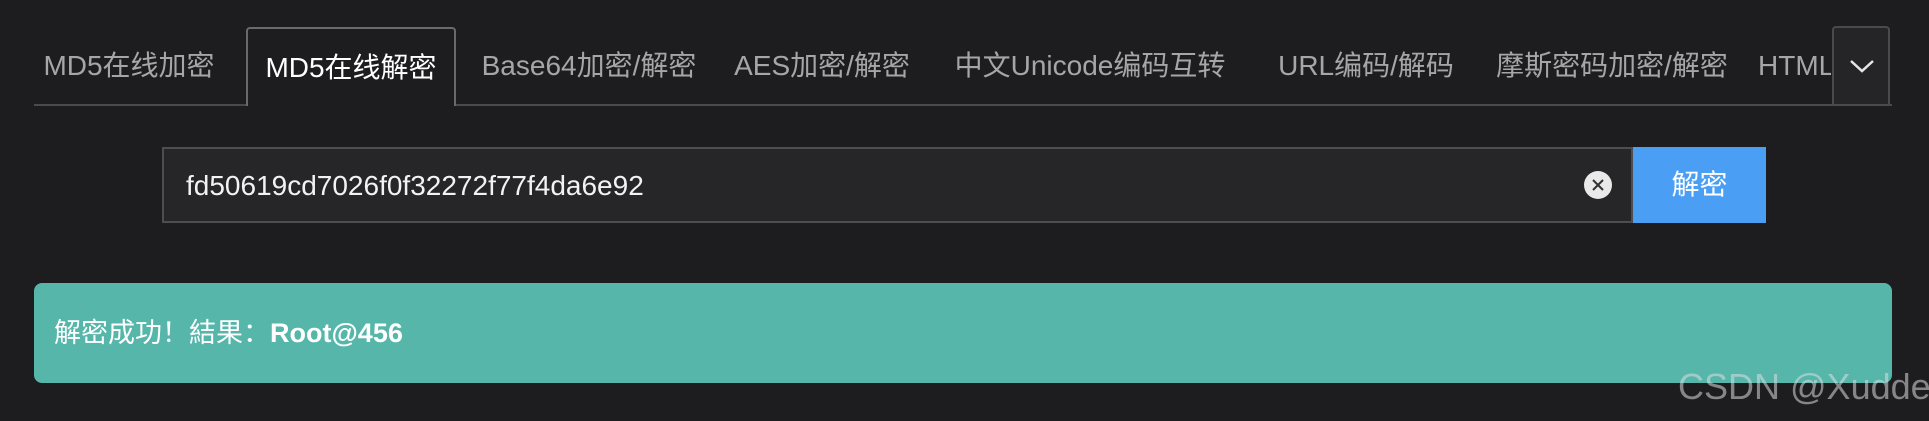 The image size is (1929, 421). I want to click on tab-more-button, so click(1861, 66).